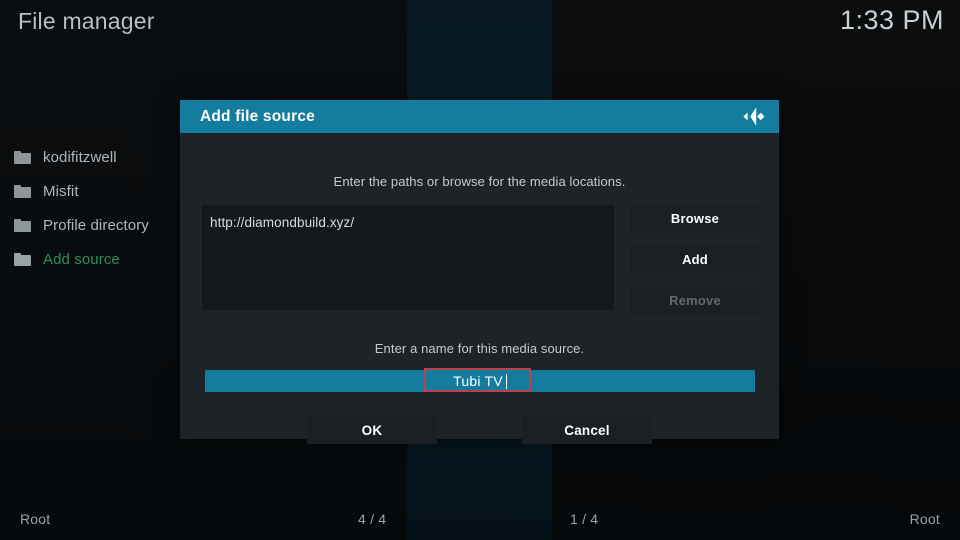 The height and width of the screenshot is (540, 960). Describe the element at coordinates (695, 218) in the screenshot. I see `browse-button: Browse` at that location.